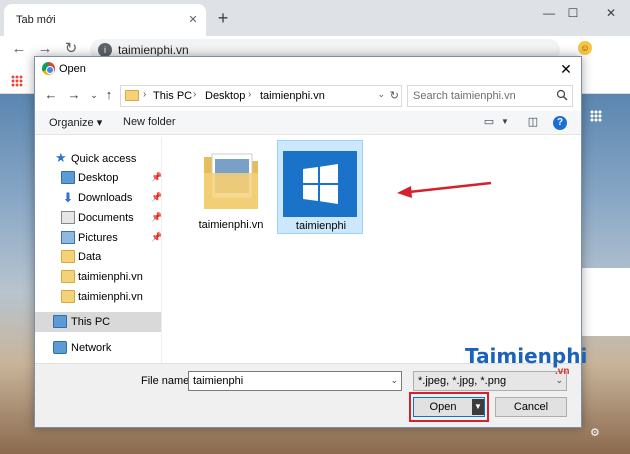 The height and width of the screenshot is (454, 630). What do you see at coordinates (109, 95) in the screenshot?
I see `up-icon: ↑` at bounding box center [109, 95].